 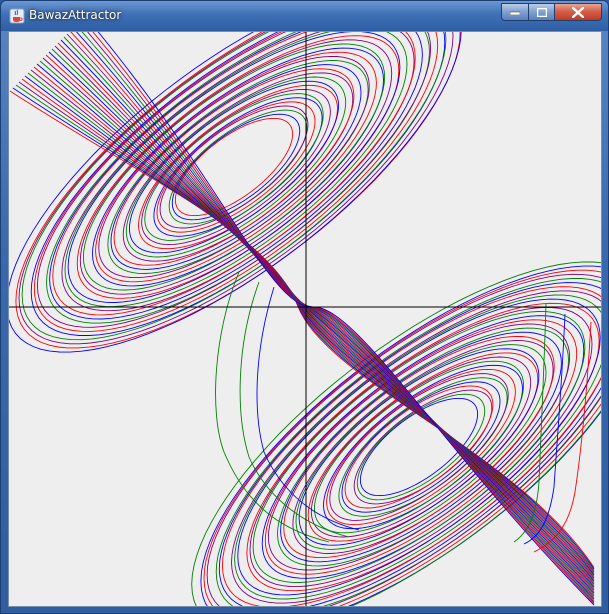 What do you see at coordinates (17, 16) in the screenshot?
I see `java-cup-icon` at bounding box center [17, 16].